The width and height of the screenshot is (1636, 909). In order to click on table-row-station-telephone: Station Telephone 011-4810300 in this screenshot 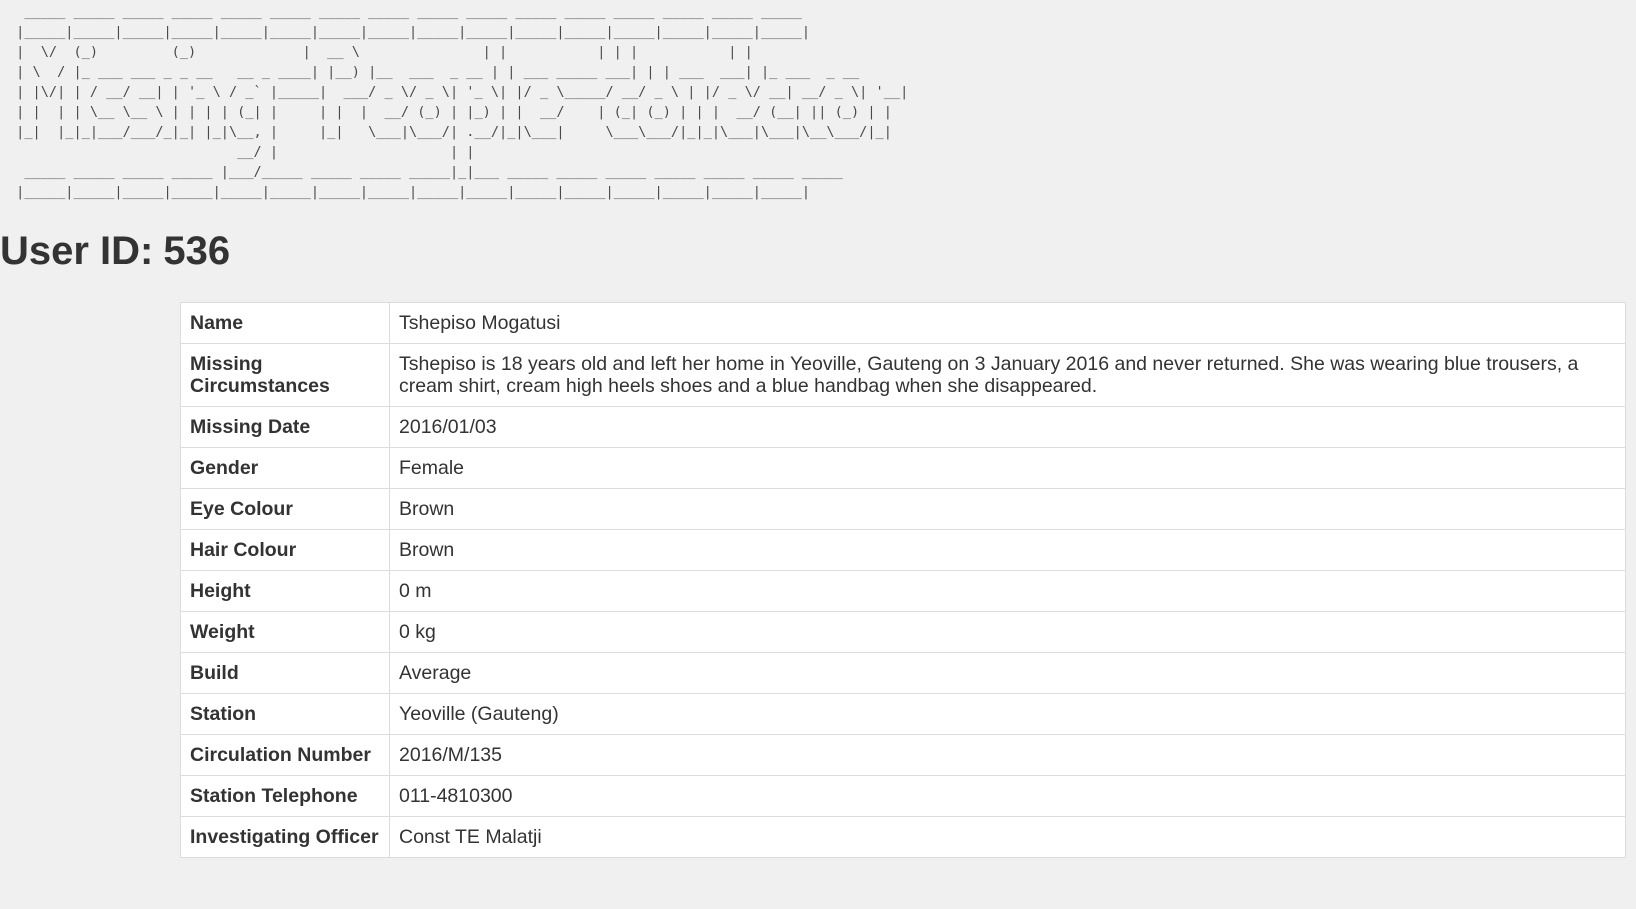, I will do `click(903, 796)`.